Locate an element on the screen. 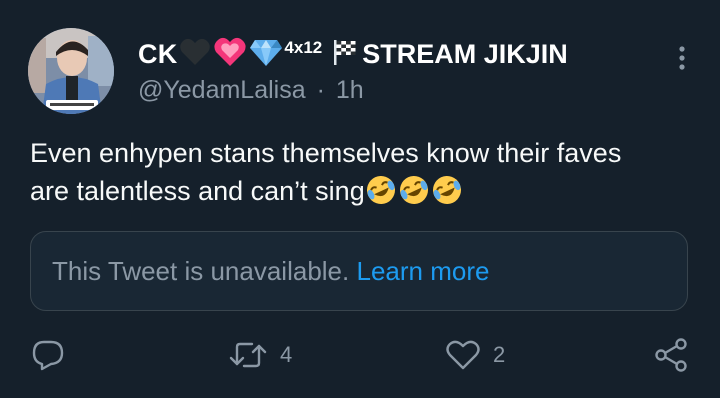 The image size is (720, 398). display-name: CK is located at coordinates (157, 54).